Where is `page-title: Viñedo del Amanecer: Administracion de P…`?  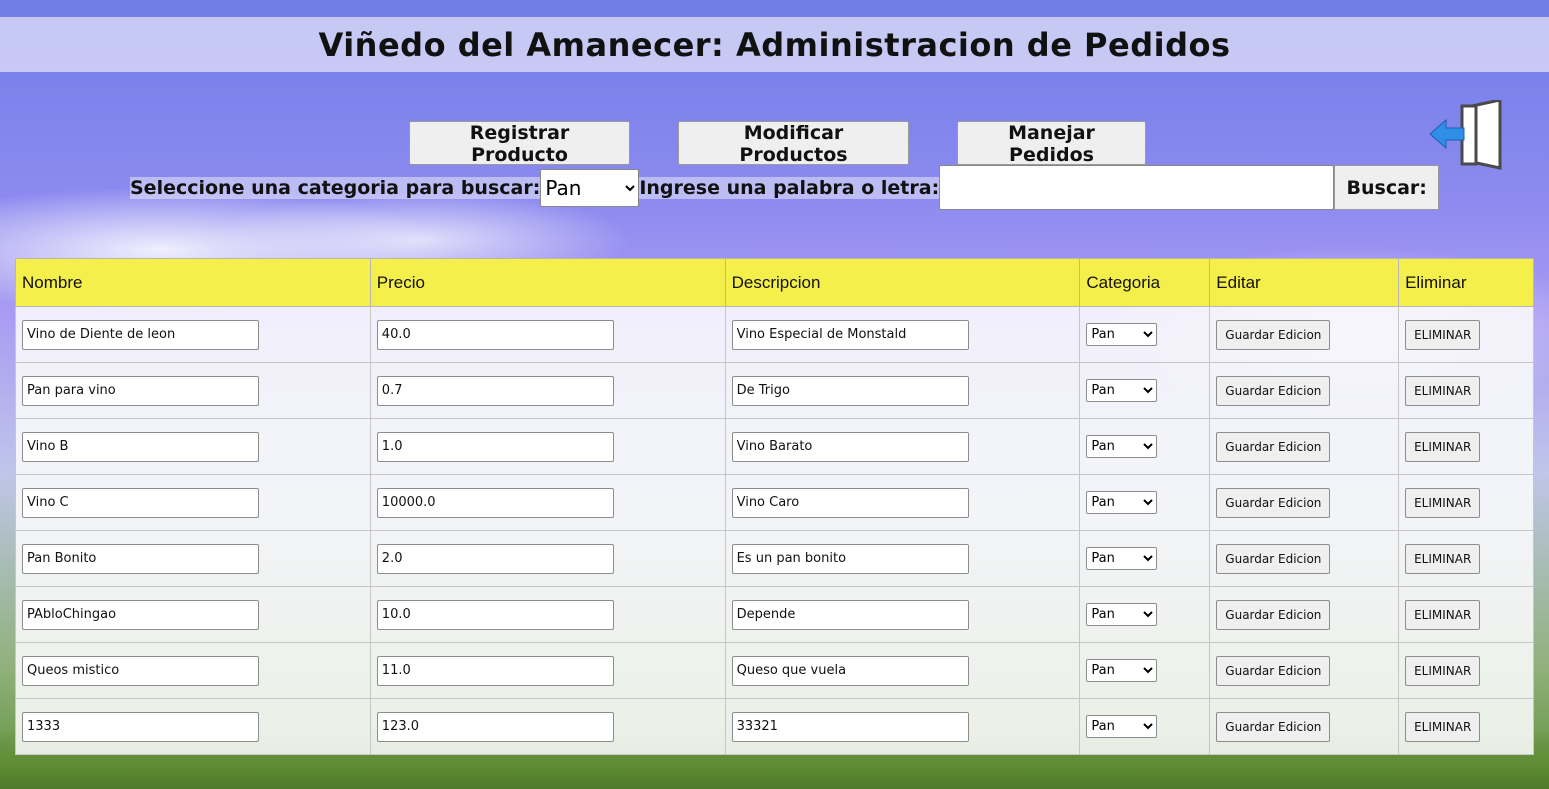
page-title: Viñedo del Amanecer: Administracion de P… is located at coordinates (774, 44).